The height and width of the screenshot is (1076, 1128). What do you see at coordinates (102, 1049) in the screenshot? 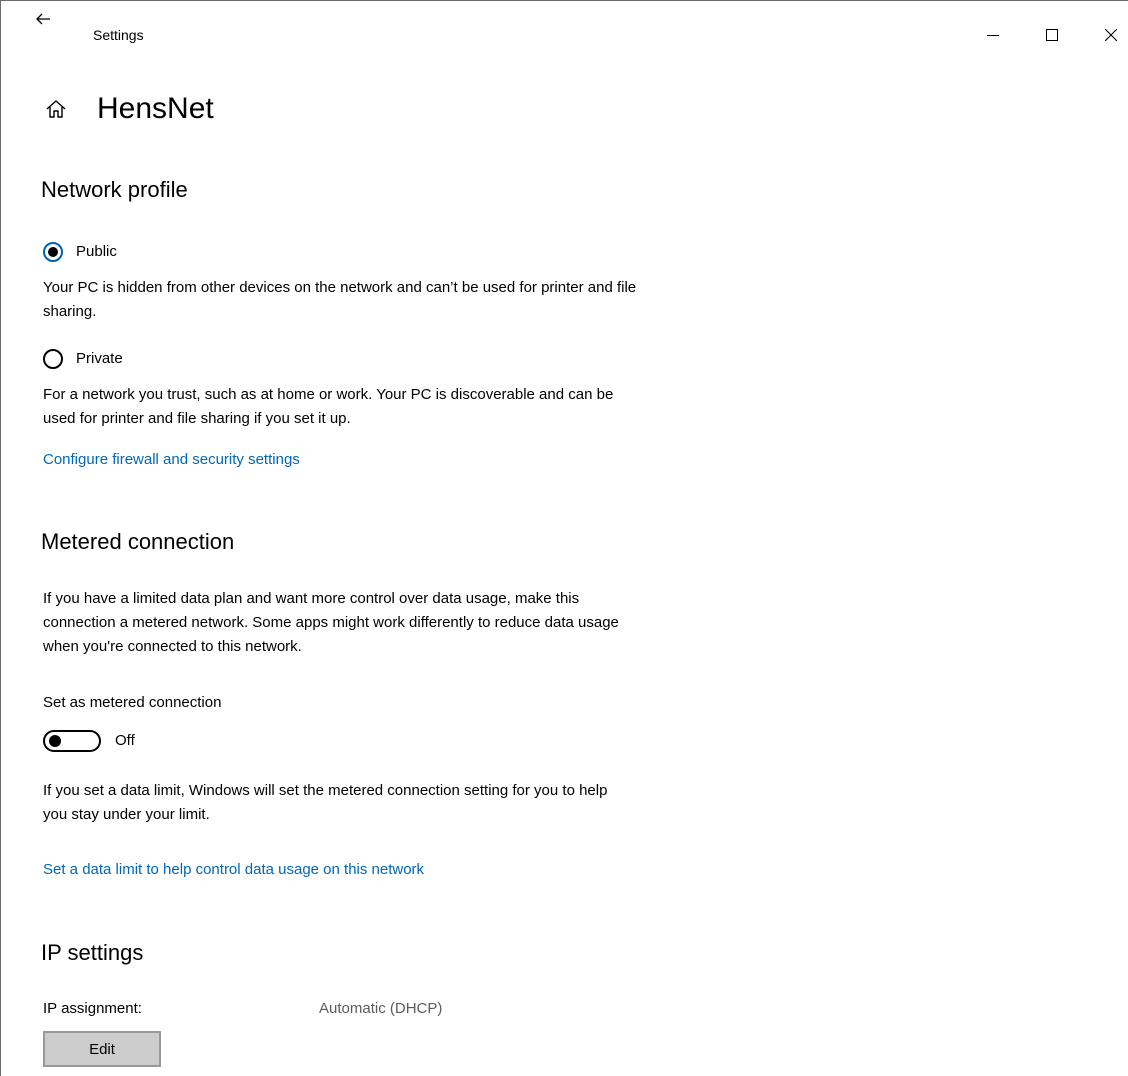
I see `edit-ip-button: Edit` at bounding box center [102, 1049].